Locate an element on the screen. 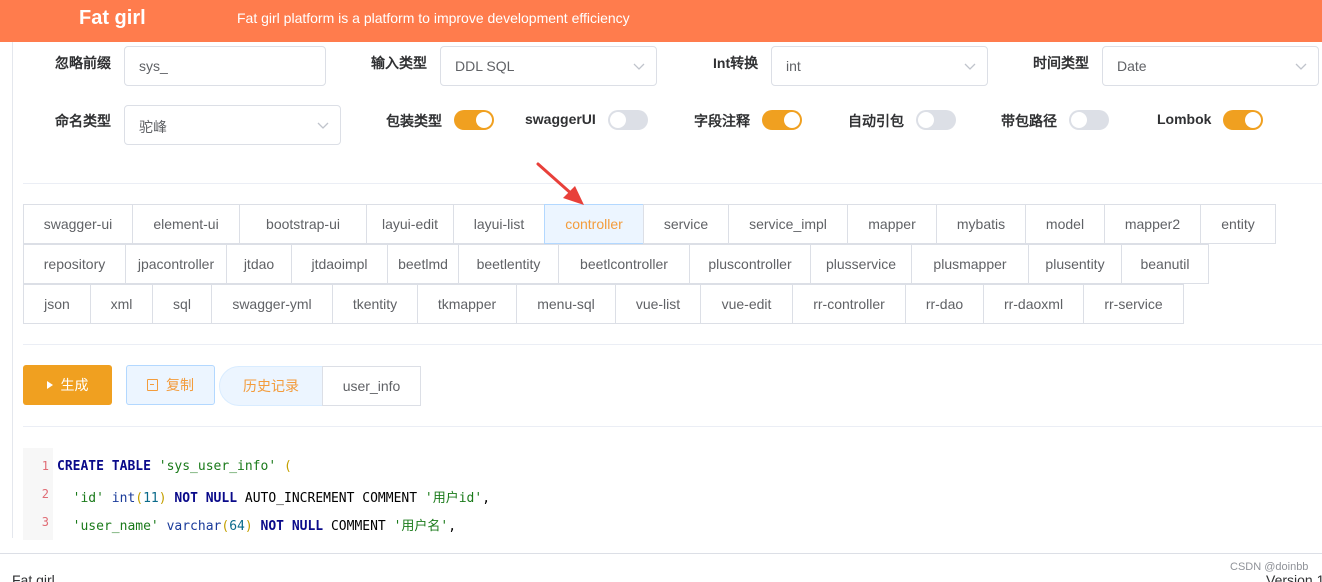 Image resolution: width=1322 pixels, height=582 pixels. field-comment-switch is located at coordinates (782, 120).